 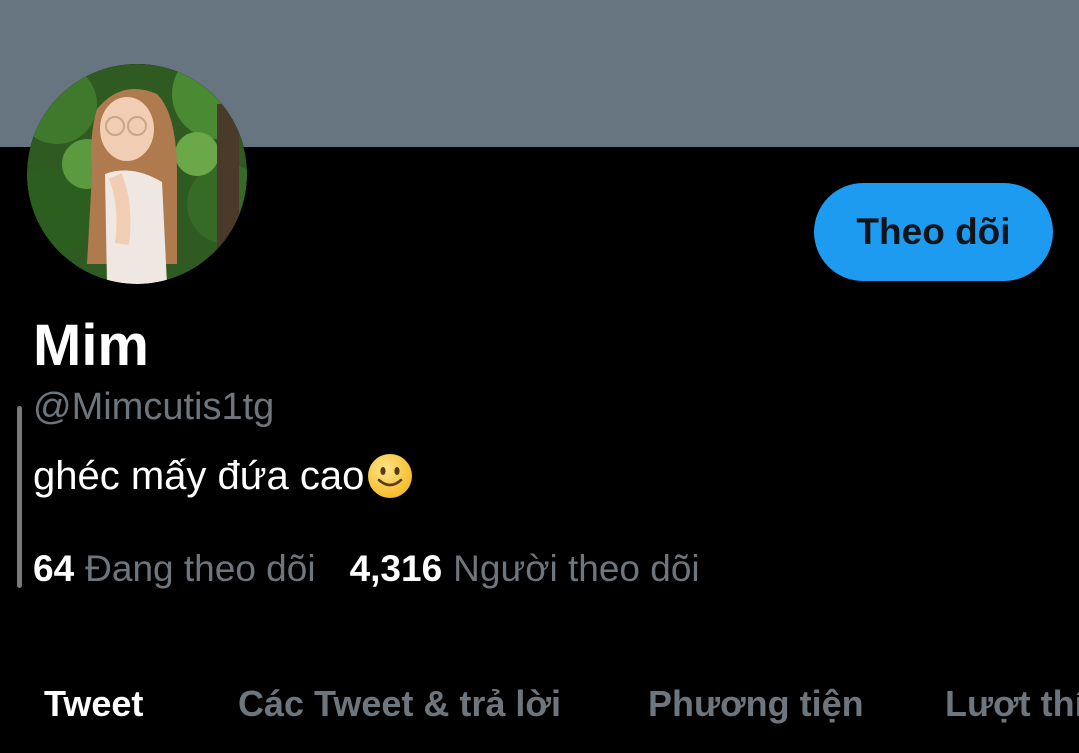 I want to click on display-name: Mim, so click(x=91, y=345).